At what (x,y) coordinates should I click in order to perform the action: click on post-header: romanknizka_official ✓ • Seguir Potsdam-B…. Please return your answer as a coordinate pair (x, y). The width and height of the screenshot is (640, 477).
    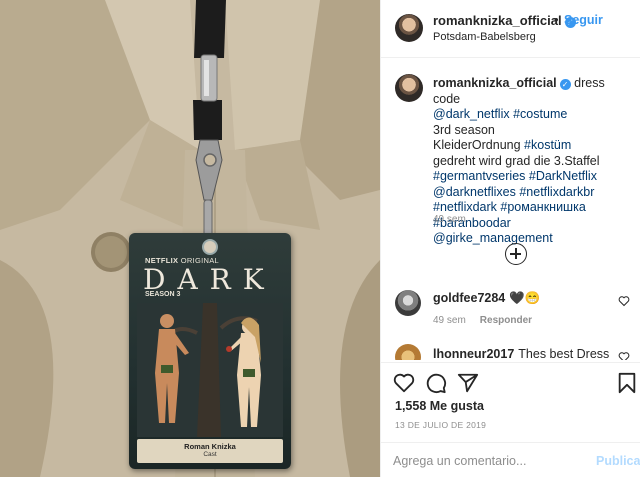
    Looking at the image, I should click on (510, 29).